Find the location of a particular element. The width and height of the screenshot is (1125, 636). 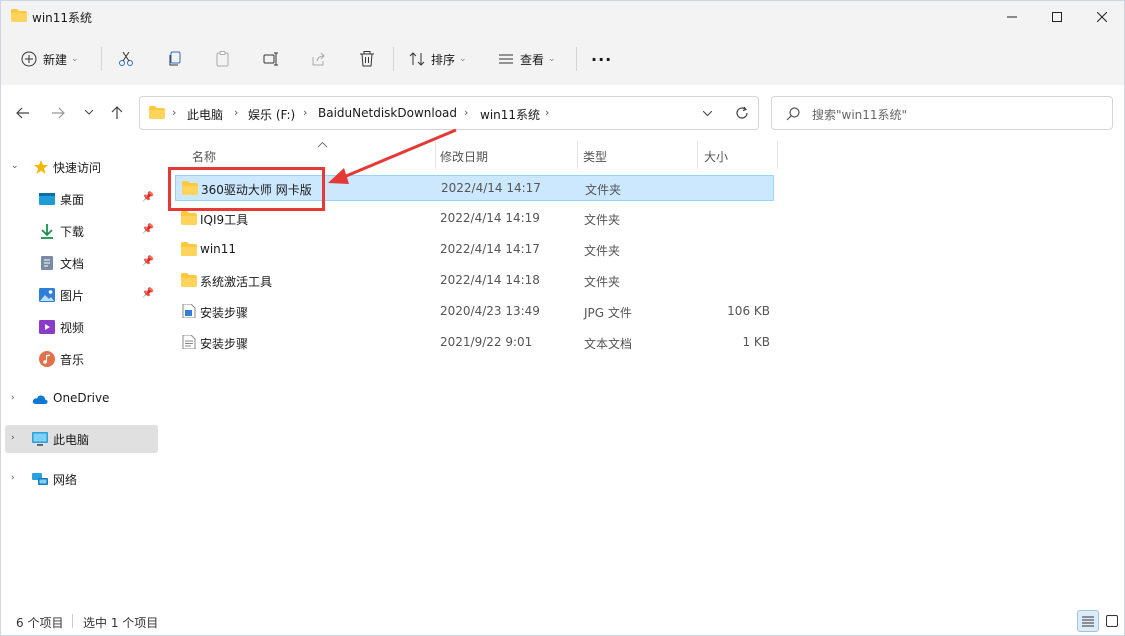

close-button is located at coordinates (1101, 17).